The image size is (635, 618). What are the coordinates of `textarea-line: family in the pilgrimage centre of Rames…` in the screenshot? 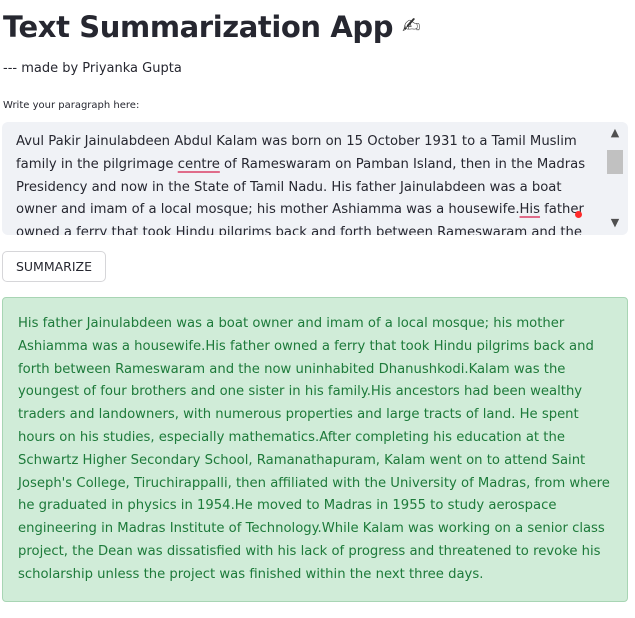 It's located at (301, 165).